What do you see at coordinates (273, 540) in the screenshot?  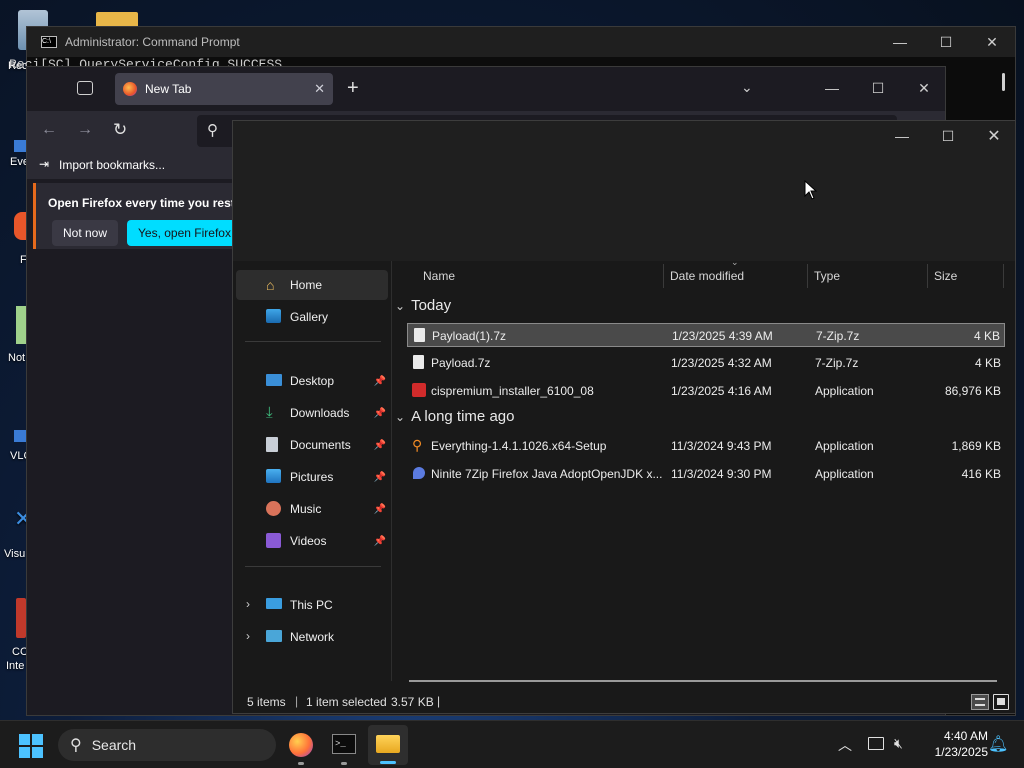 I see `videos-icon` at bounding box center [273, 540].